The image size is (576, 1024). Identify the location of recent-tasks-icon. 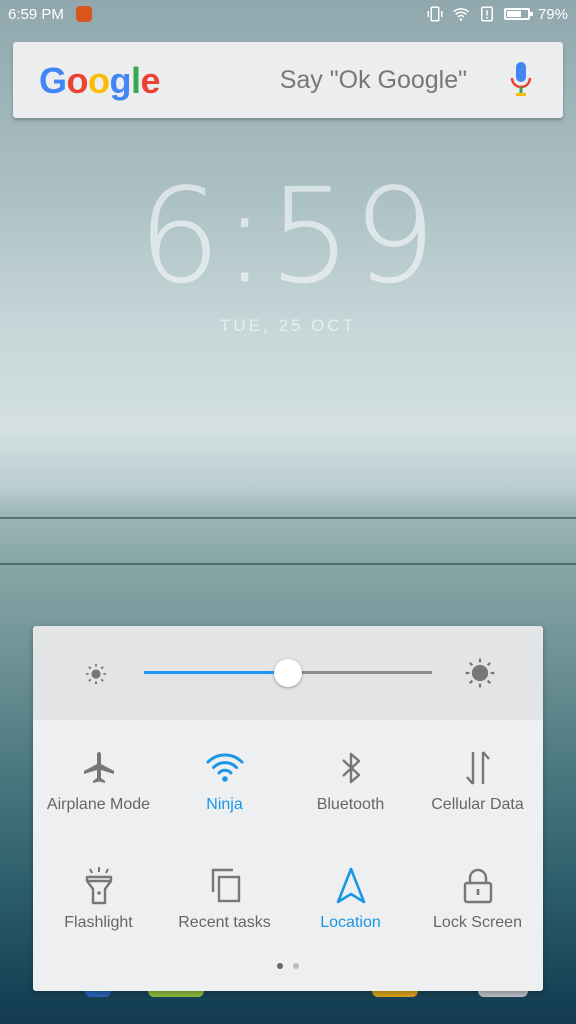
(225, 885).